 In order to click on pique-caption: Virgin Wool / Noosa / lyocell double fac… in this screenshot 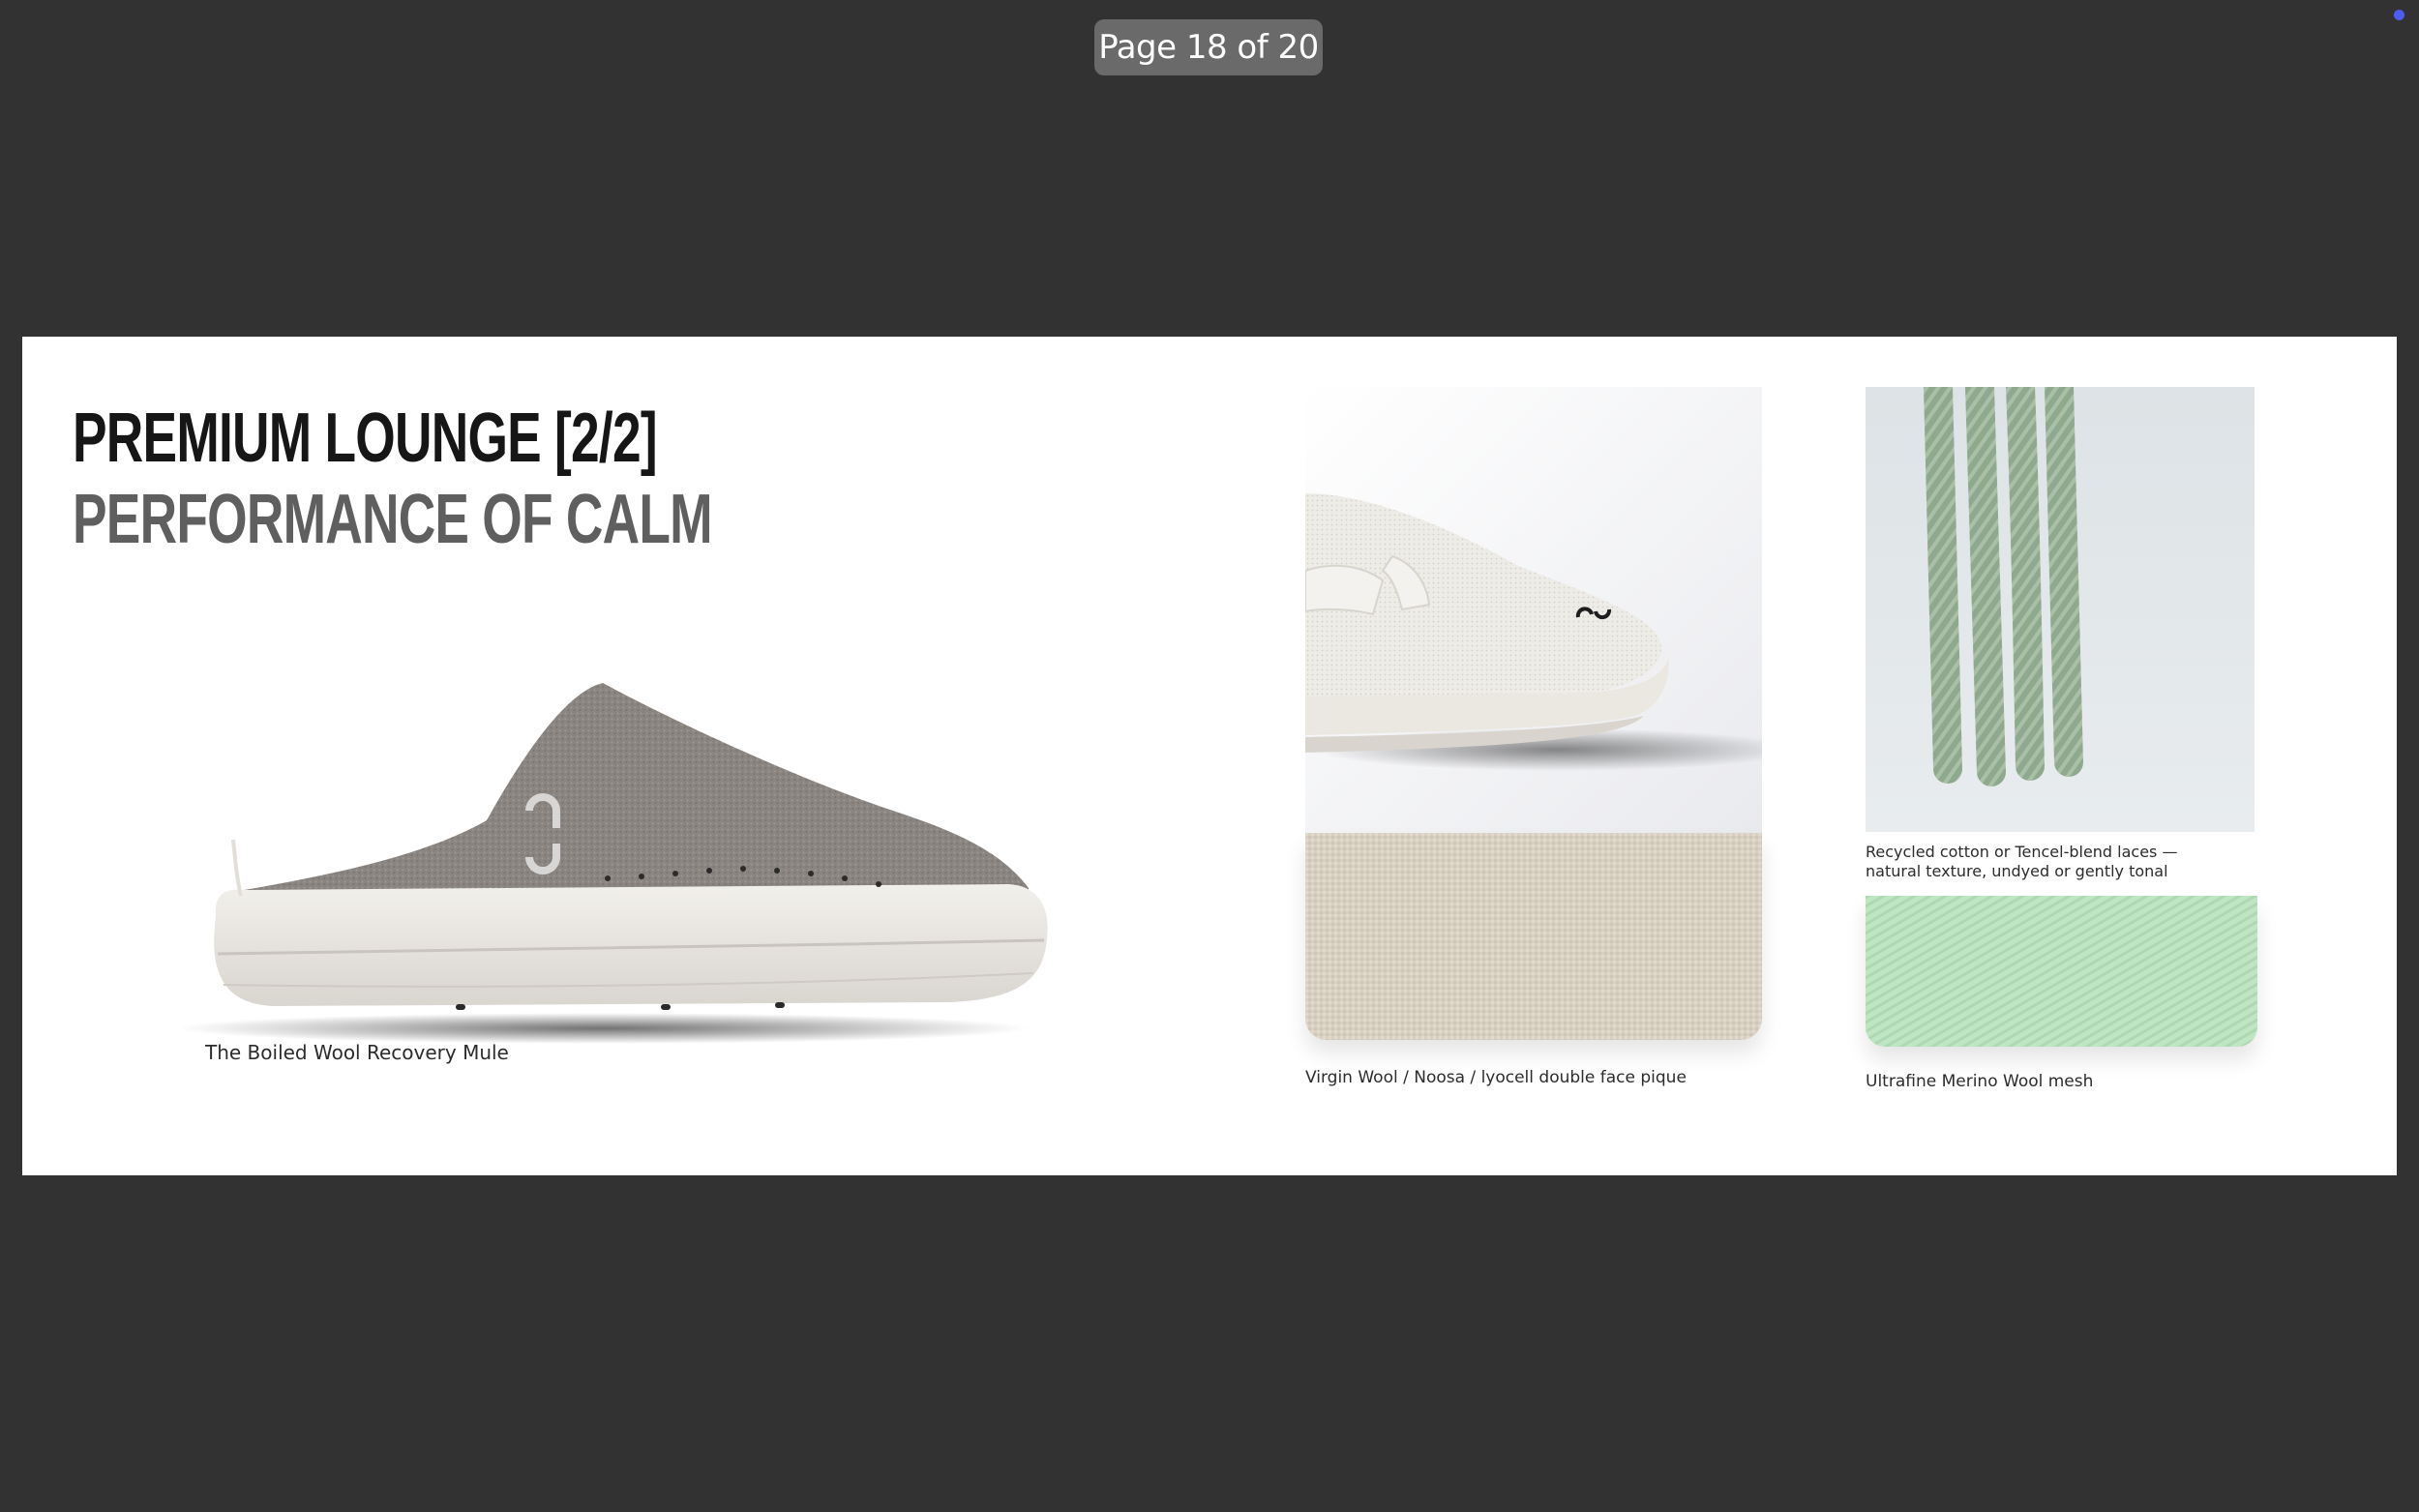, I will do `click(1496, 1078)`.